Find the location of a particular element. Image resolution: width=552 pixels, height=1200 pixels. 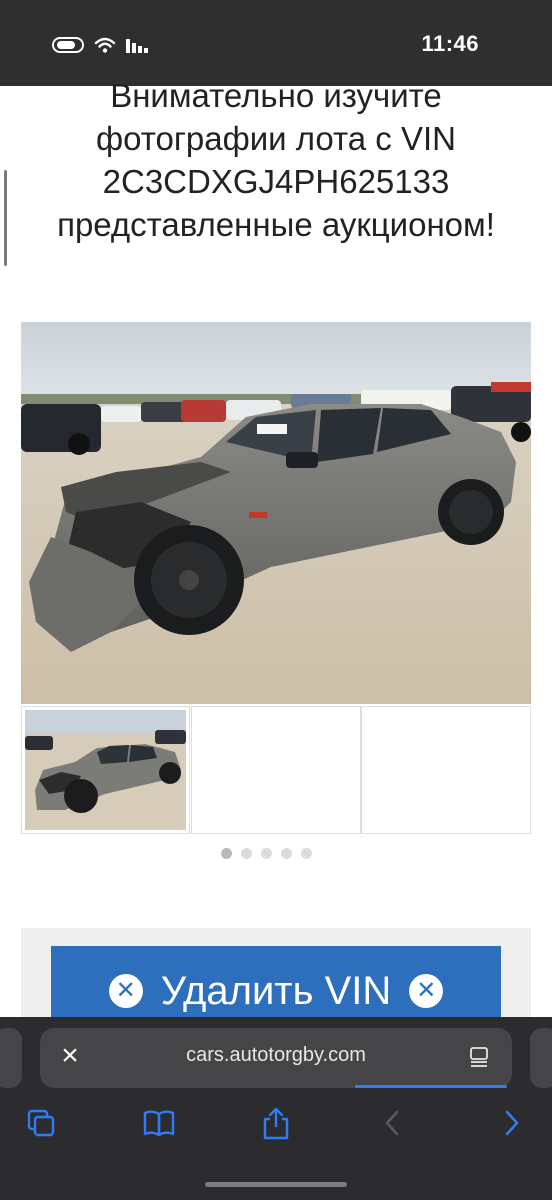

delete-vin-label: Удалить VIN is located at coordinates (276, 990).